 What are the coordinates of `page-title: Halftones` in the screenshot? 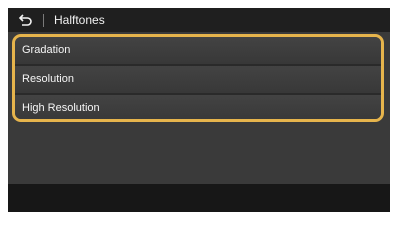 It's located at (79, 20).